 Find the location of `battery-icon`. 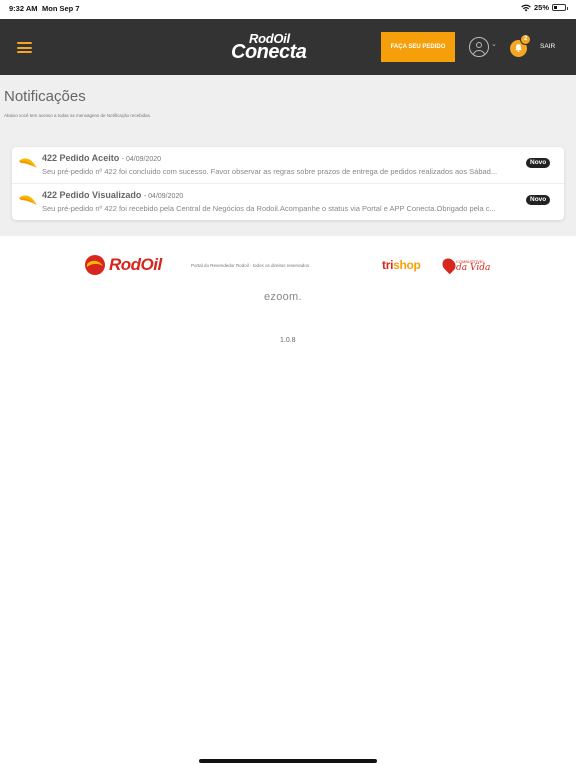

battery-icon is located at coordinates (560, 7).